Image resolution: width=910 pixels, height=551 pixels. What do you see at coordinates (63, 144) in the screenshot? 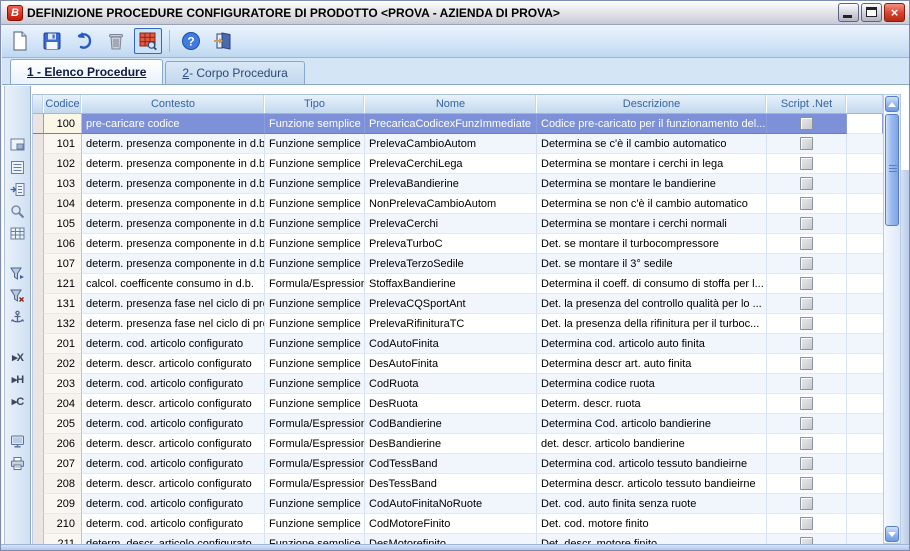
I see `cell-codice: 101` at bounding box center [63, 144].